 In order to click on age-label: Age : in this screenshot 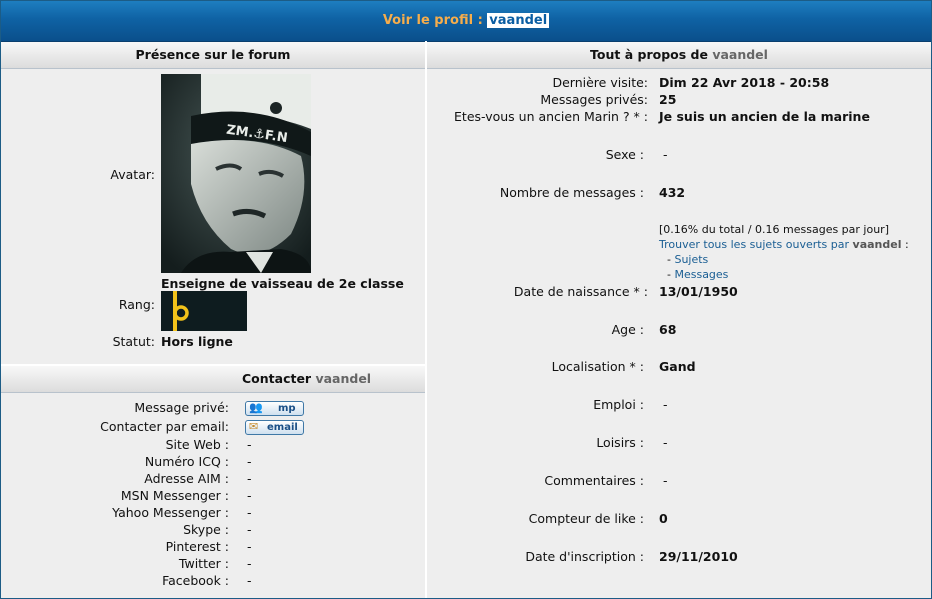, I will do `click(627, 329)`.